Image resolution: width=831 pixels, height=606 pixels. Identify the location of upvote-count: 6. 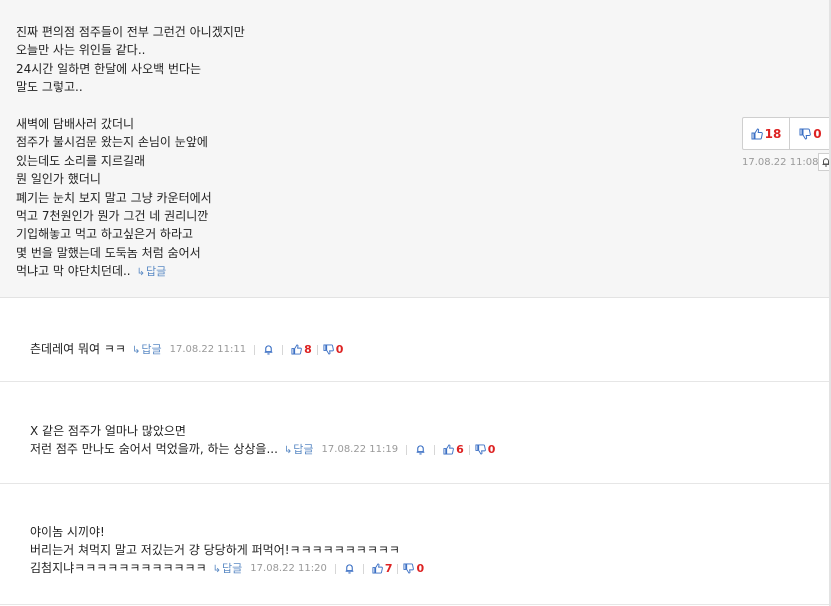
(460, 449).